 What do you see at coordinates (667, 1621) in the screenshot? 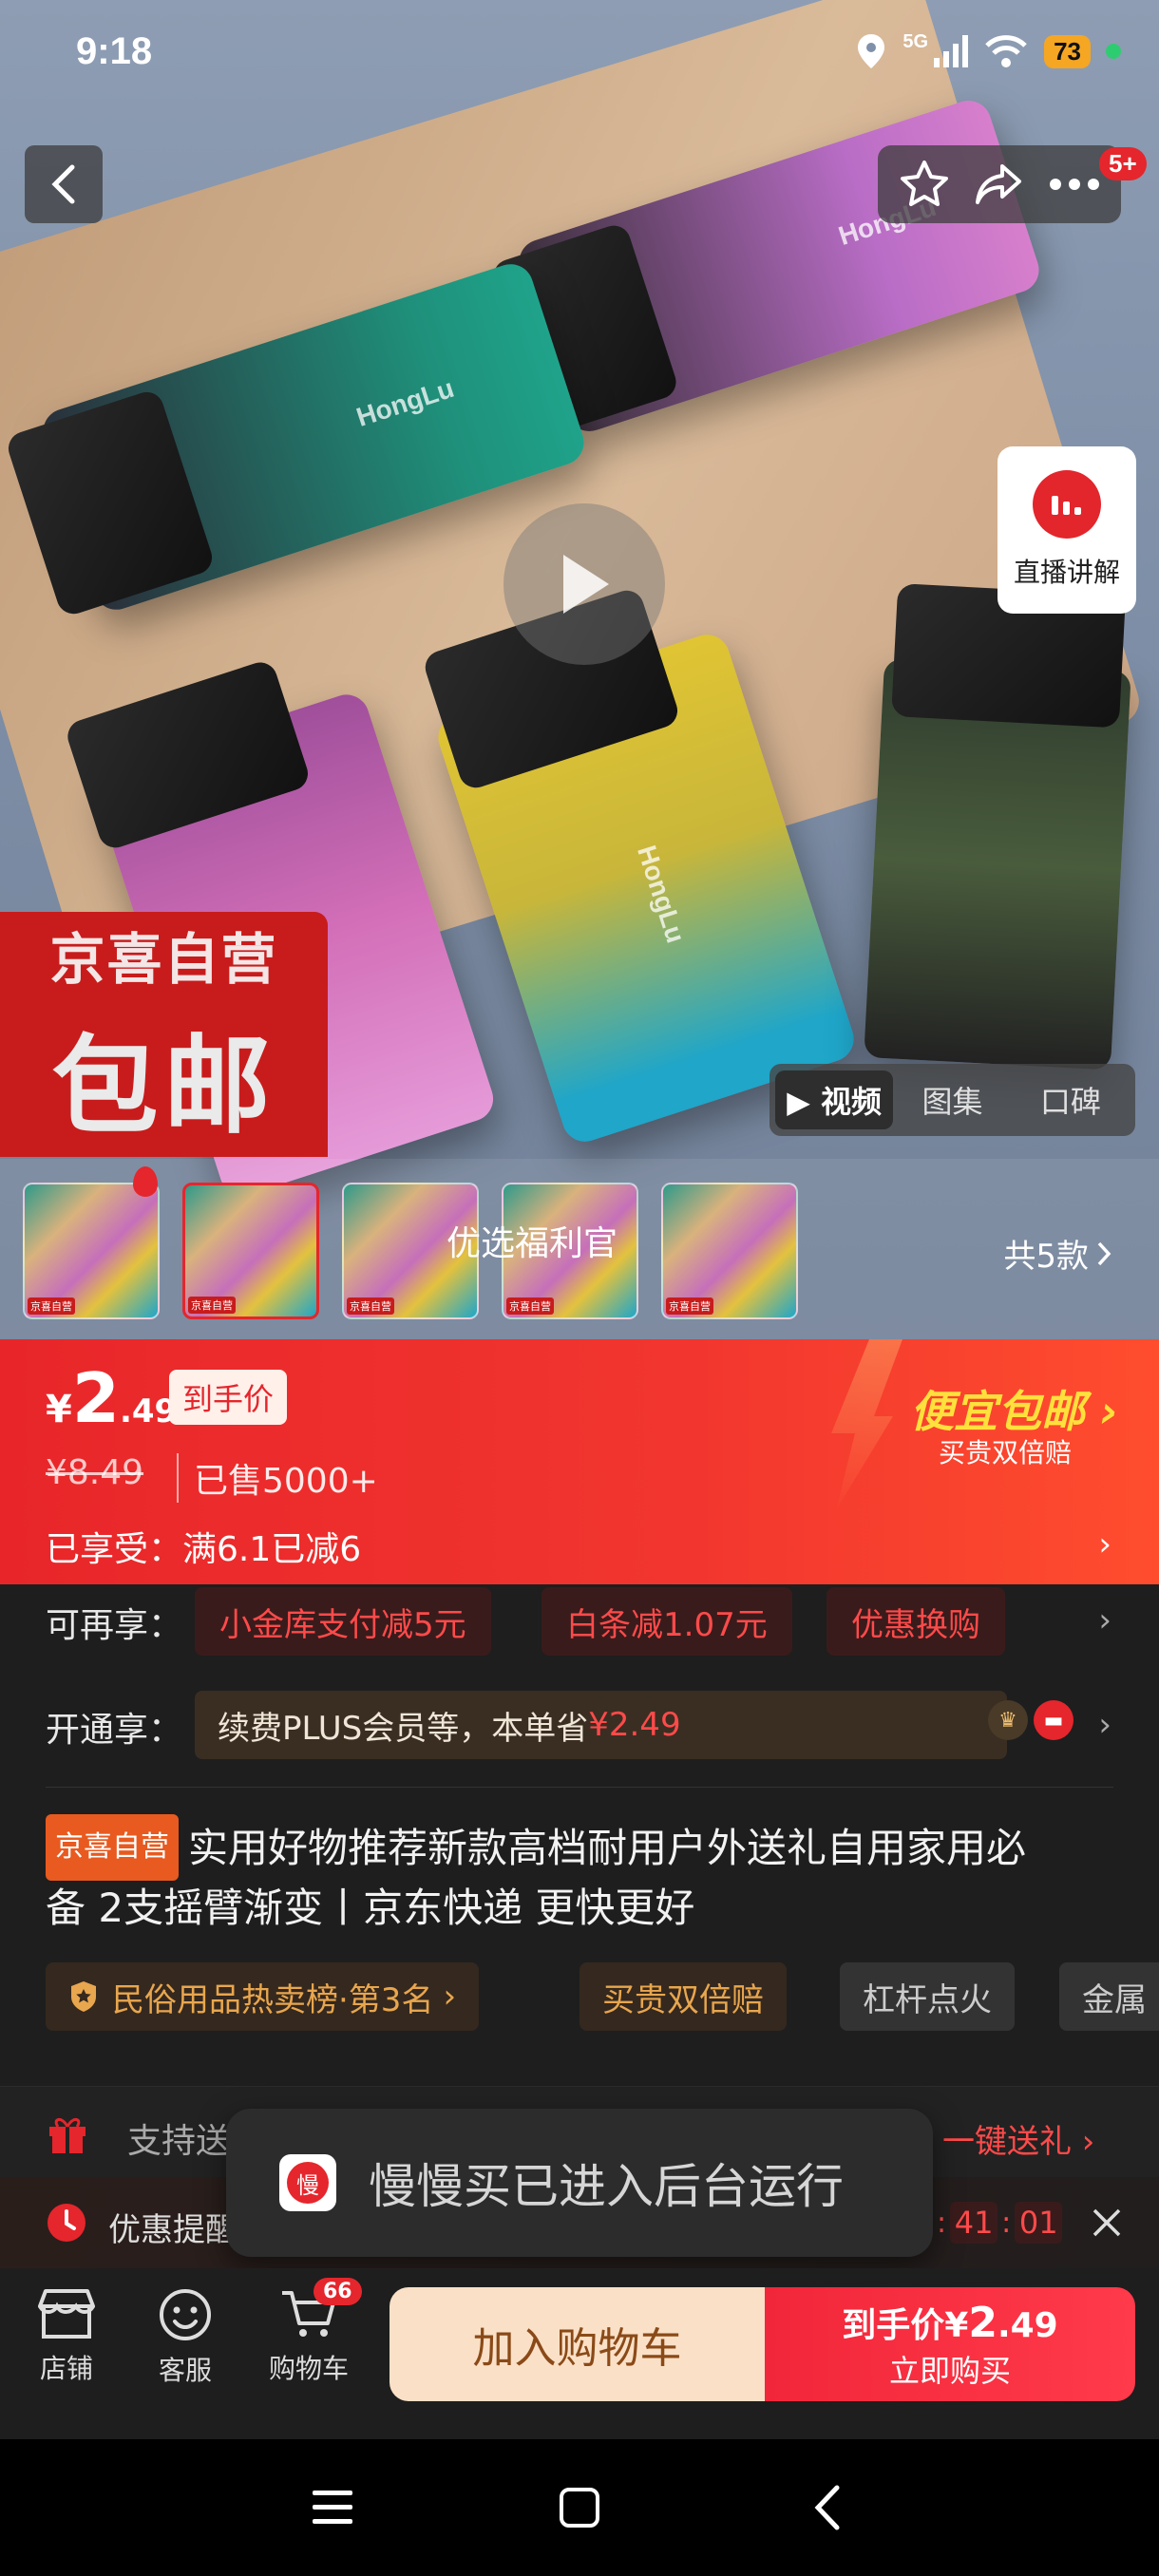
I see `offer-chip-baitiao: 白条减1.07元` at bounding box center [667, 1621].